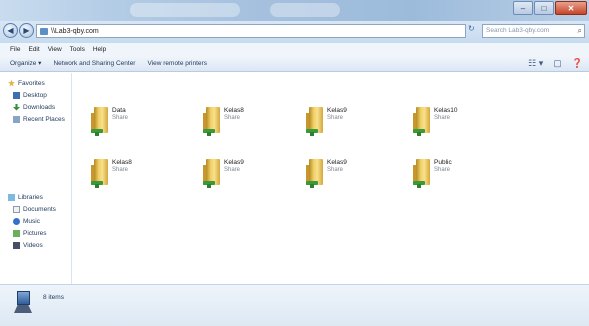 The image size is (589, 326). I want to click on documents-icon, so click(16, 209).